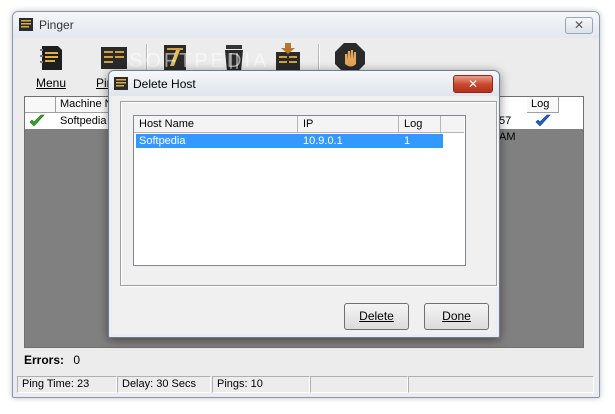 The height and width of the screenshot is (414, 615). I want to click on done-button: Done, so click(456, 316).